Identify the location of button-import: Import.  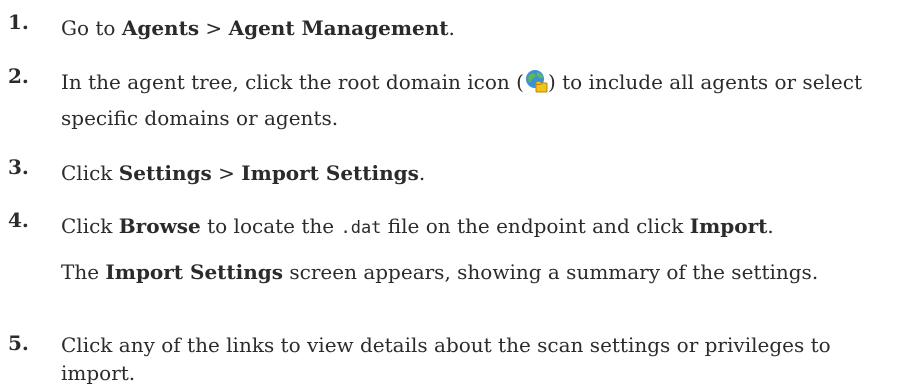
(728, 226).